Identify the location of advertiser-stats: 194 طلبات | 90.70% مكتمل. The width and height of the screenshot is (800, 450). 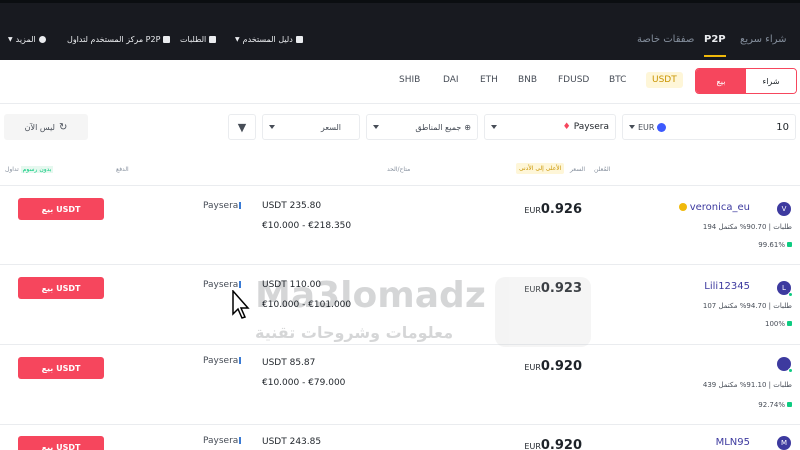
(747, 227).